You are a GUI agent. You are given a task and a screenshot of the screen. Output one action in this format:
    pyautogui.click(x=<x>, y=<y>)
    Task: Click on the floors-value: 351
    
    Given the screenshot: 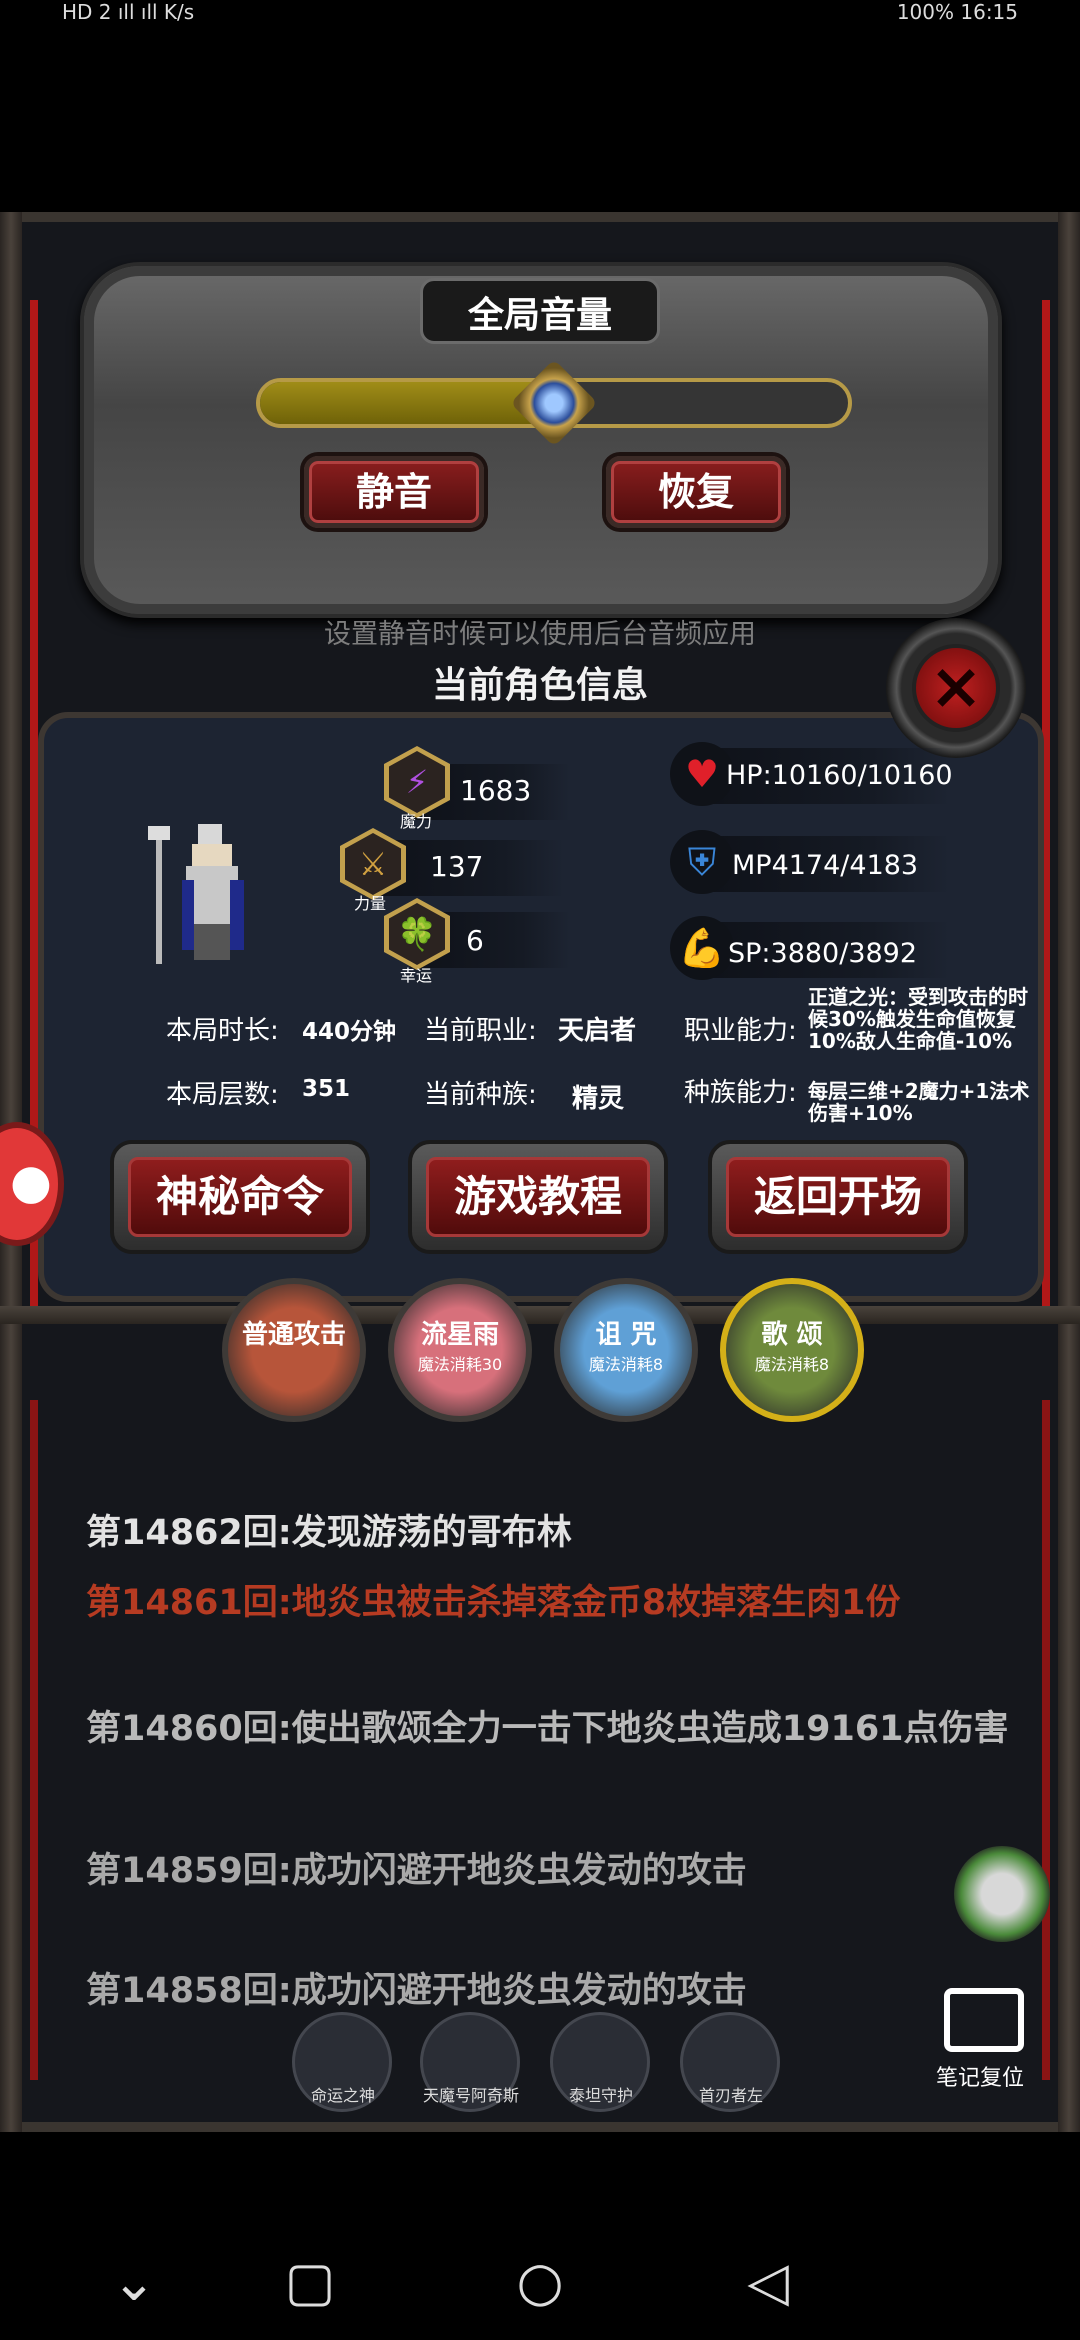 What is the action you would take?
    pyautogui.click(x=326, y=1089)
    